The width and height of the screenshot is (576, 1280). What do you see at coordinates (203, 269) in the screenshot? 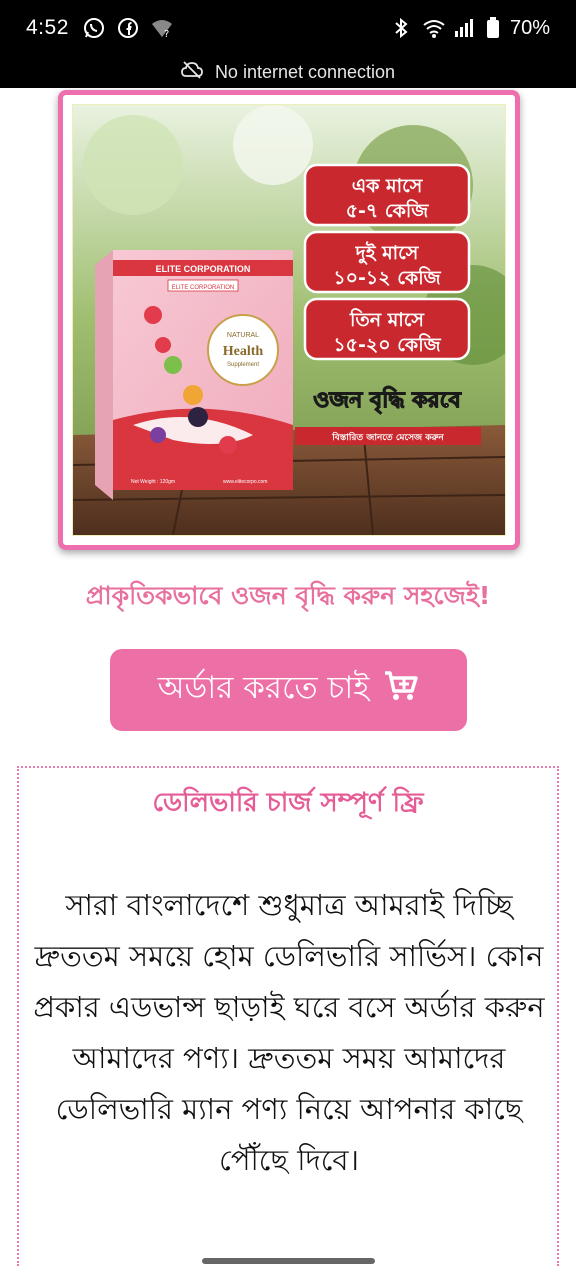
I see `product-brand: ELITE CORPORATION` at bounding box center [203, 269].